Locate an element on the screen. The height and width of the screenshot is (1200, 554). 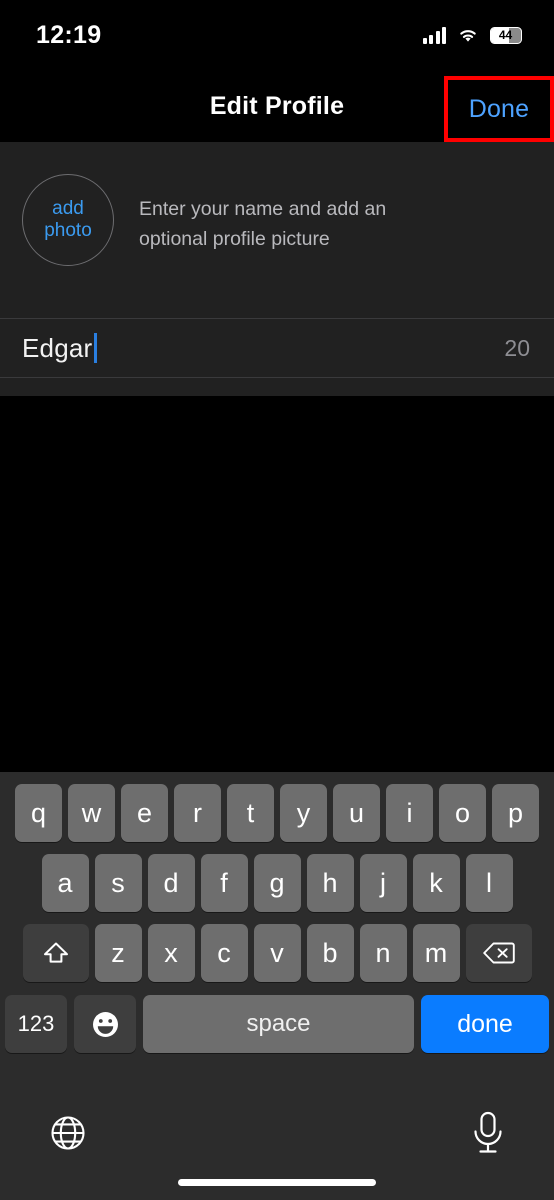
keyboard-row-2: a s d f g h j k l is located at coordinates (277, 877).